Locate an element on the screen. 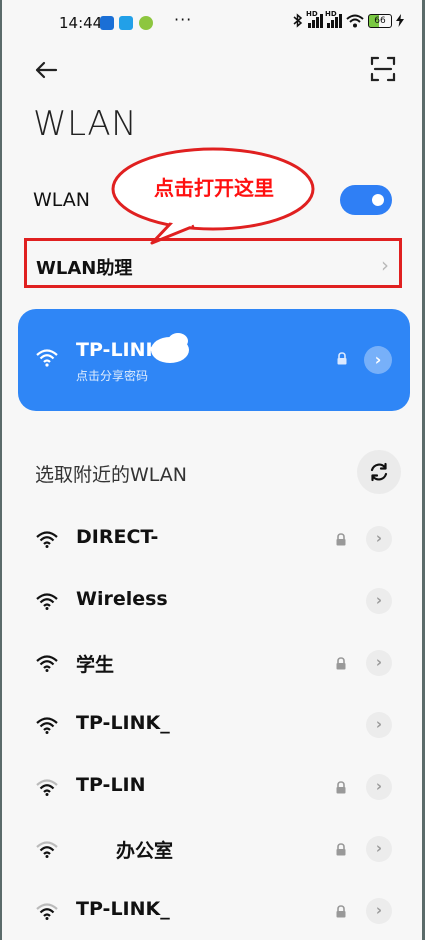 This screenshot has width=425, height=940. network-row: Wireless › is located at coordinates (212, 602).